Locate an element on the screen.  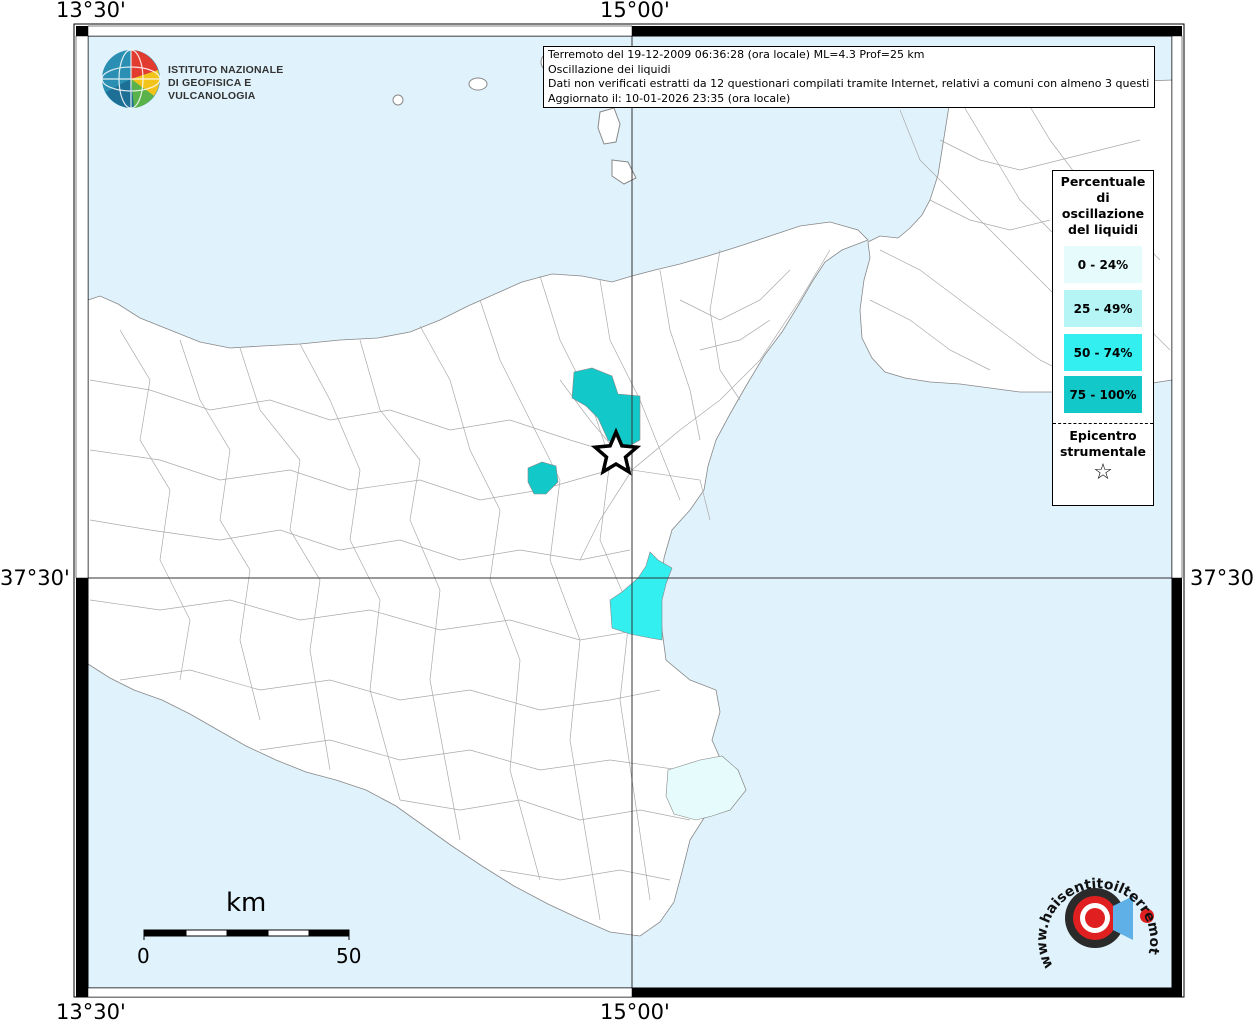
scale-min: 0 is located at coordinates (143, 956).